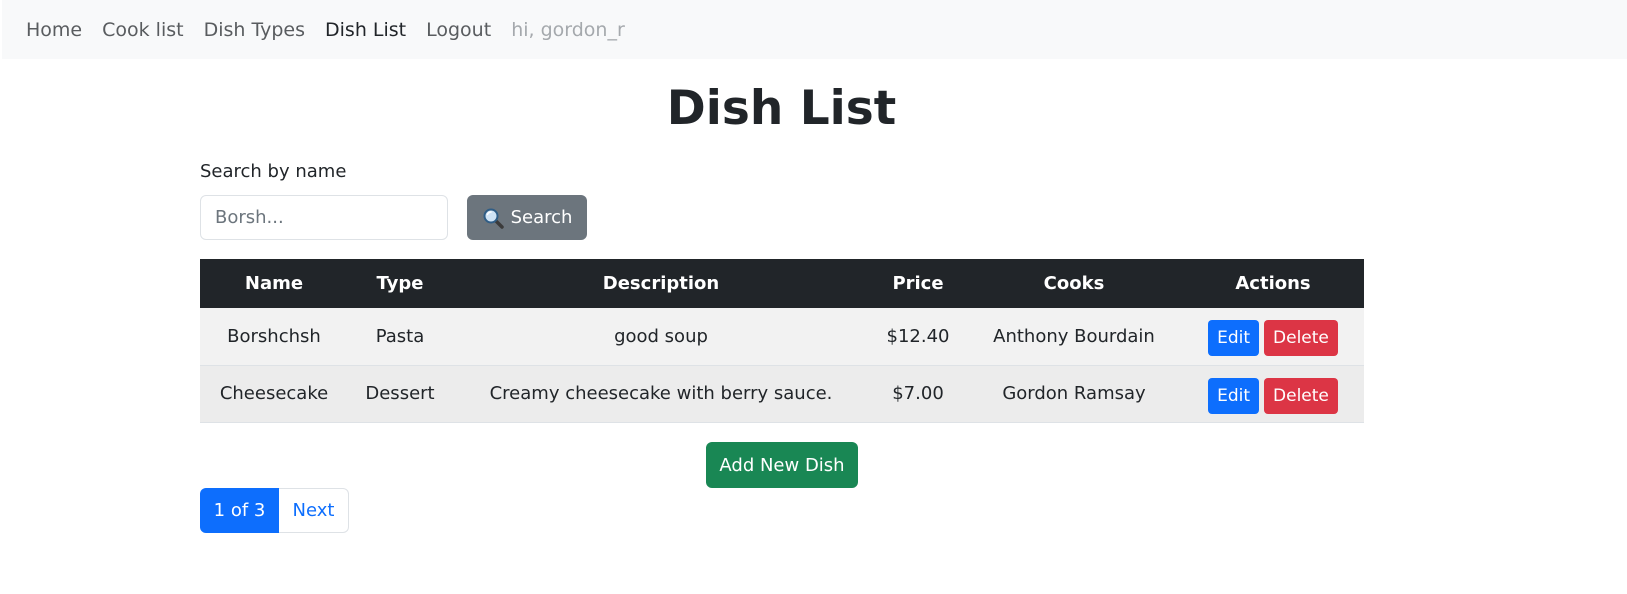 Image resolution: width=1627 pixels, height=594 pixels. I want to click on dish-type-cell: Pasta, so click(400, 337).